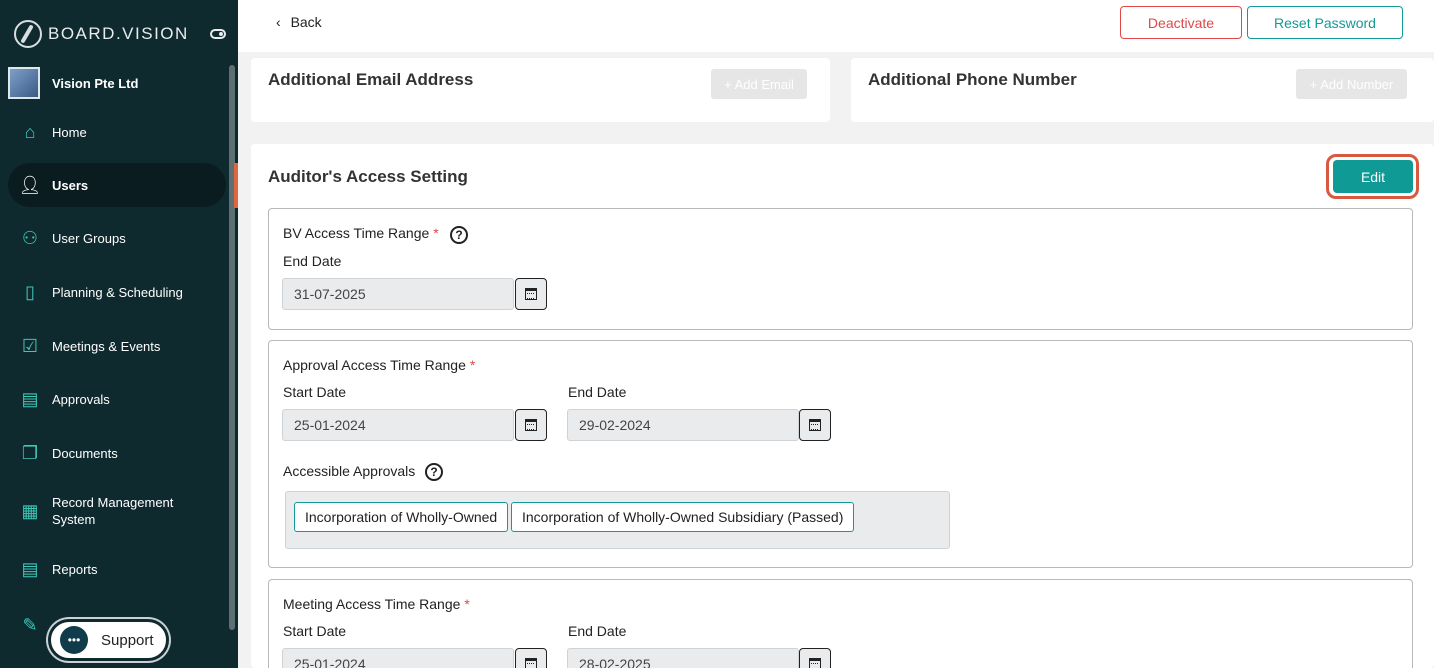  What do you see at coordinates (597, 392) in the screenshot?
I see `approval-end-date-label: End Date` at bounding box center [597, 392].